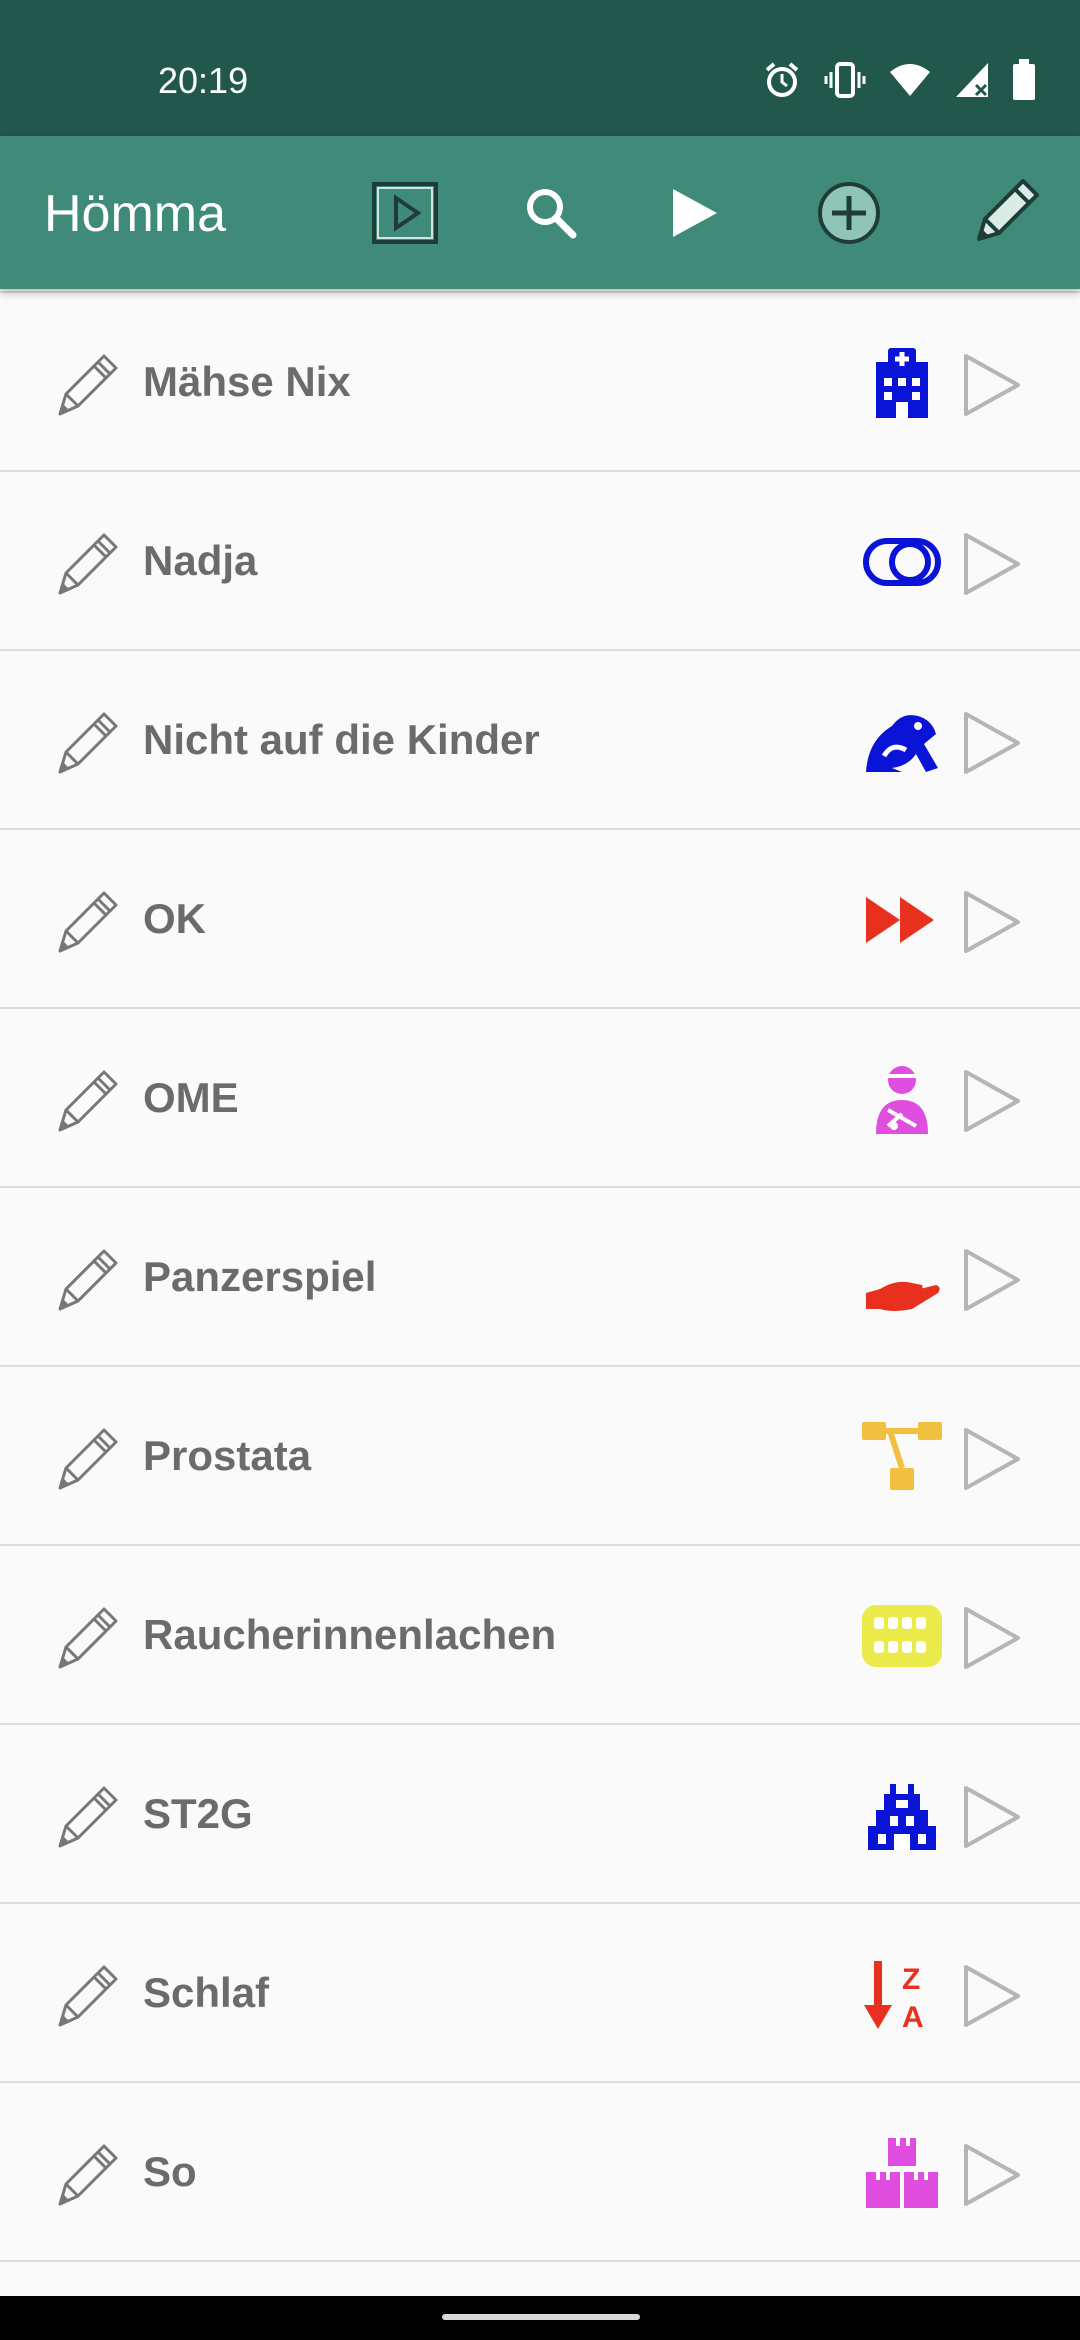 The width and height of the screenshot is (1080, 2340). I want to click on toggle-rings-icon, so click(902, 562).